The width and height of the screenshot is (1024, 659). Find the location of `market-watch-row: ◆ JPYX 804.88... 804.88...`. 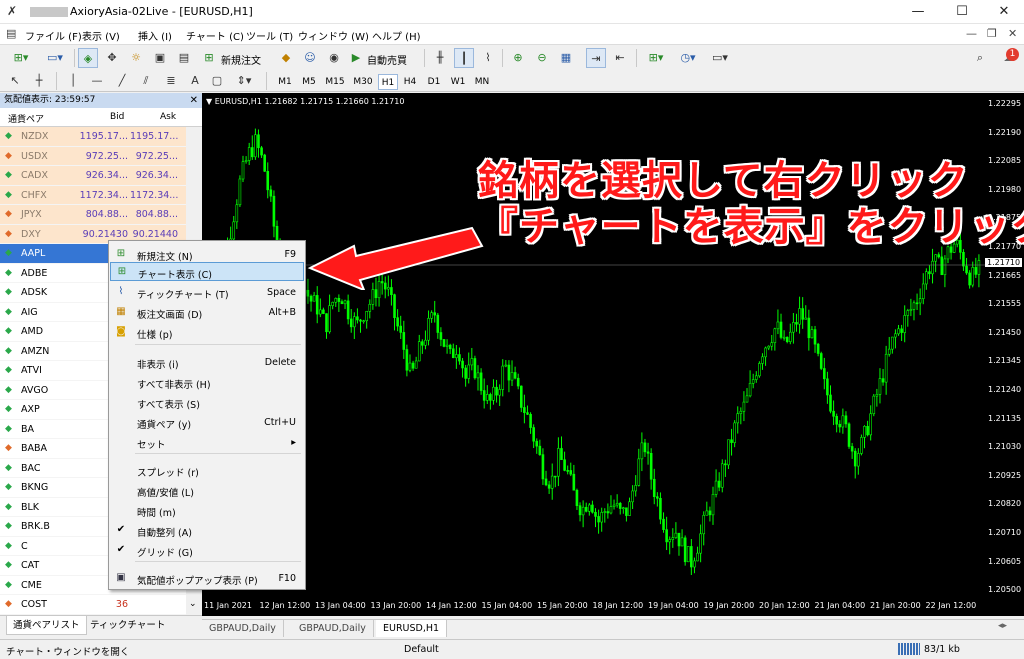

market-watch-row: ◆ JPYX 804.88... 804.88... is located at coordinates (101, 215).